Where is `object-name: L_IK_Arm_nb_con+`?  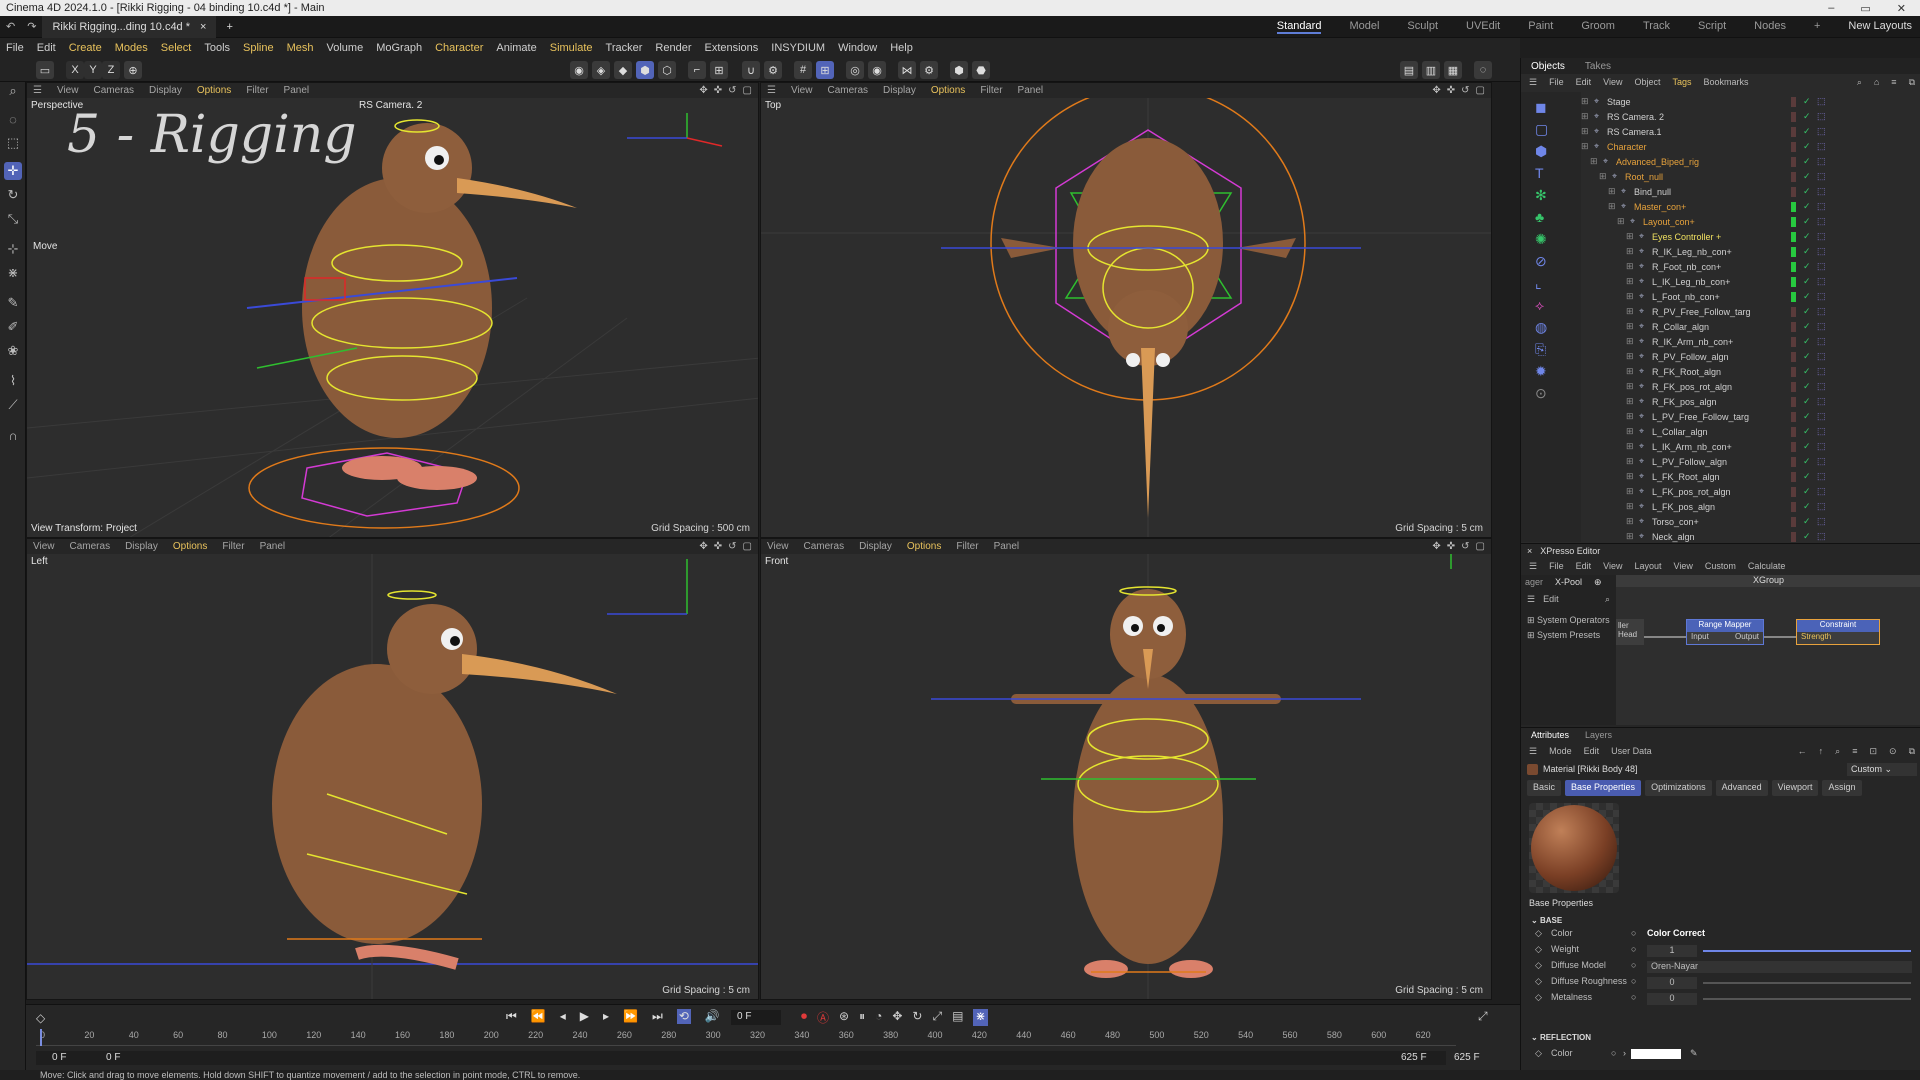
object-name: L_IK_Arm_nb_con+ is located at coordinates (1727, 447).